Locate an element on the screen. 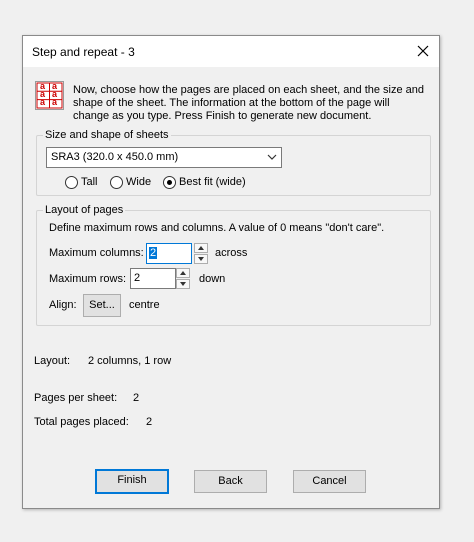 Image resolution: width=474 pixels, height=542 pixels. close-button is located at coordinates (423, 51).